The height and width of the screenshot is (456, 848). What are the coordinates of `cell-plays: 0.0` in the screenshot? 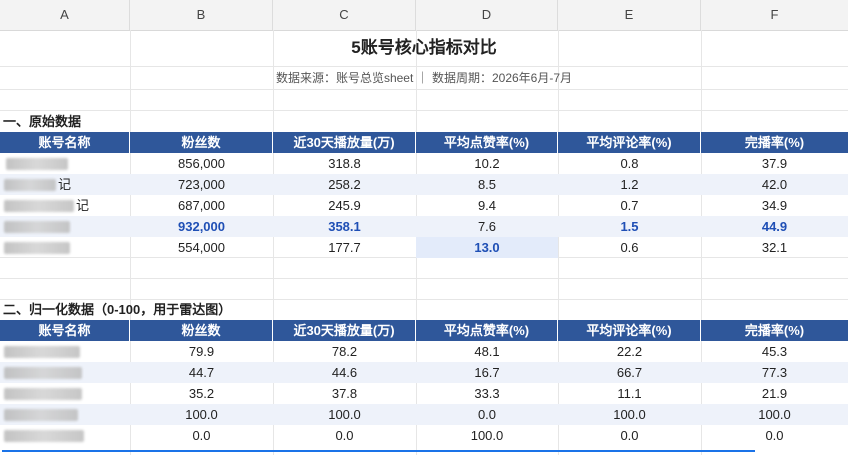 It's located at (344, 435).